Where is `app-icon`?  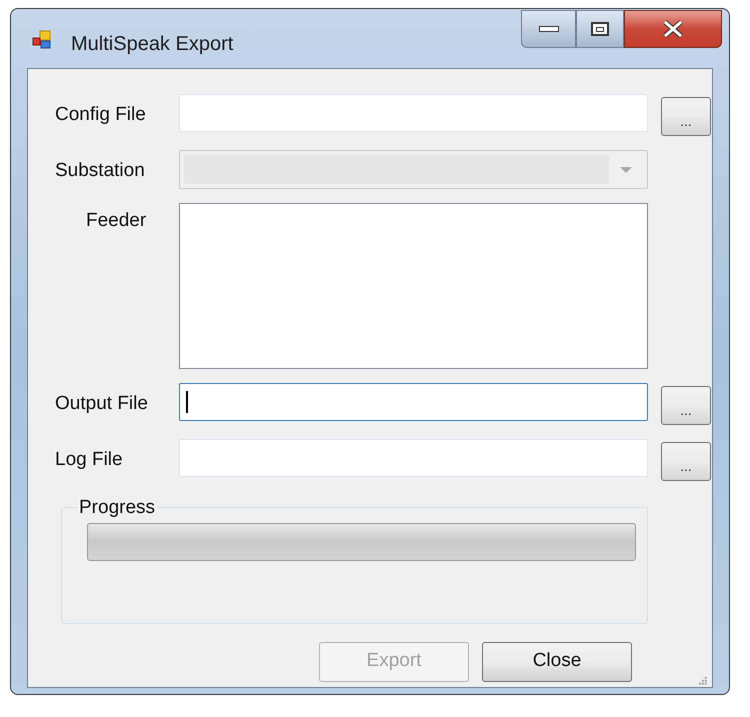
app-icon is located at coordinates (42, 40).